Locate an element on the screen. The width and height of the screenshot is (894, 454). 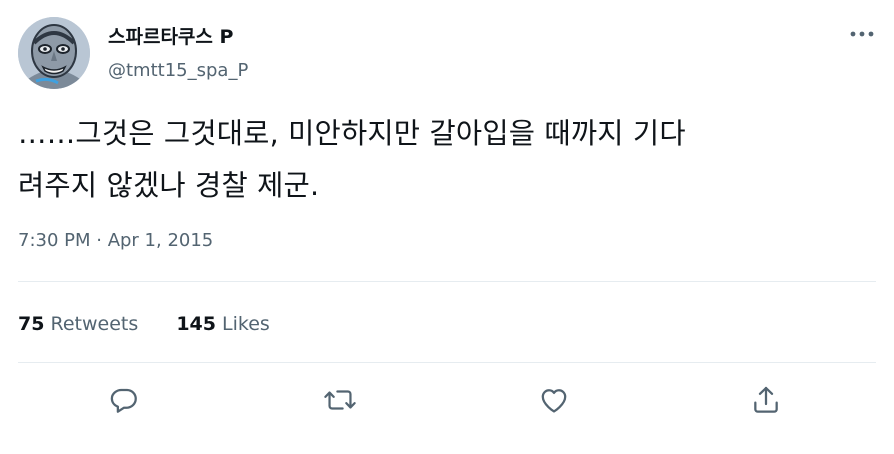
like-icon is located at coordinates (554, 401).